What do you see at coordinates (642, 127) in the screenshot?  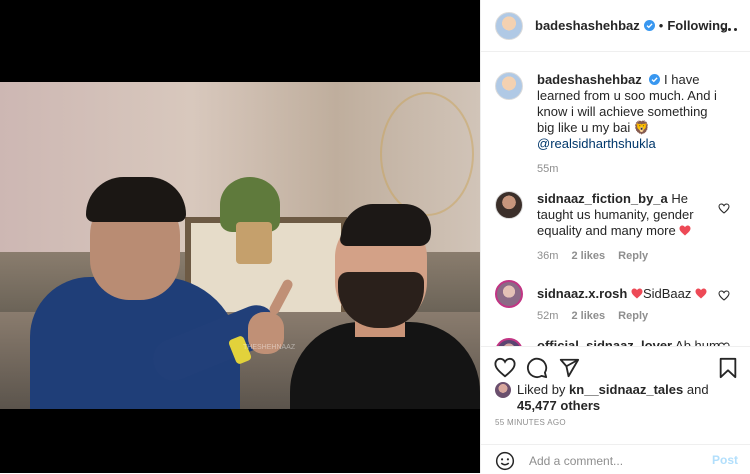 I see `lion-emoji: 🦁` at bounding box center [642, 127].